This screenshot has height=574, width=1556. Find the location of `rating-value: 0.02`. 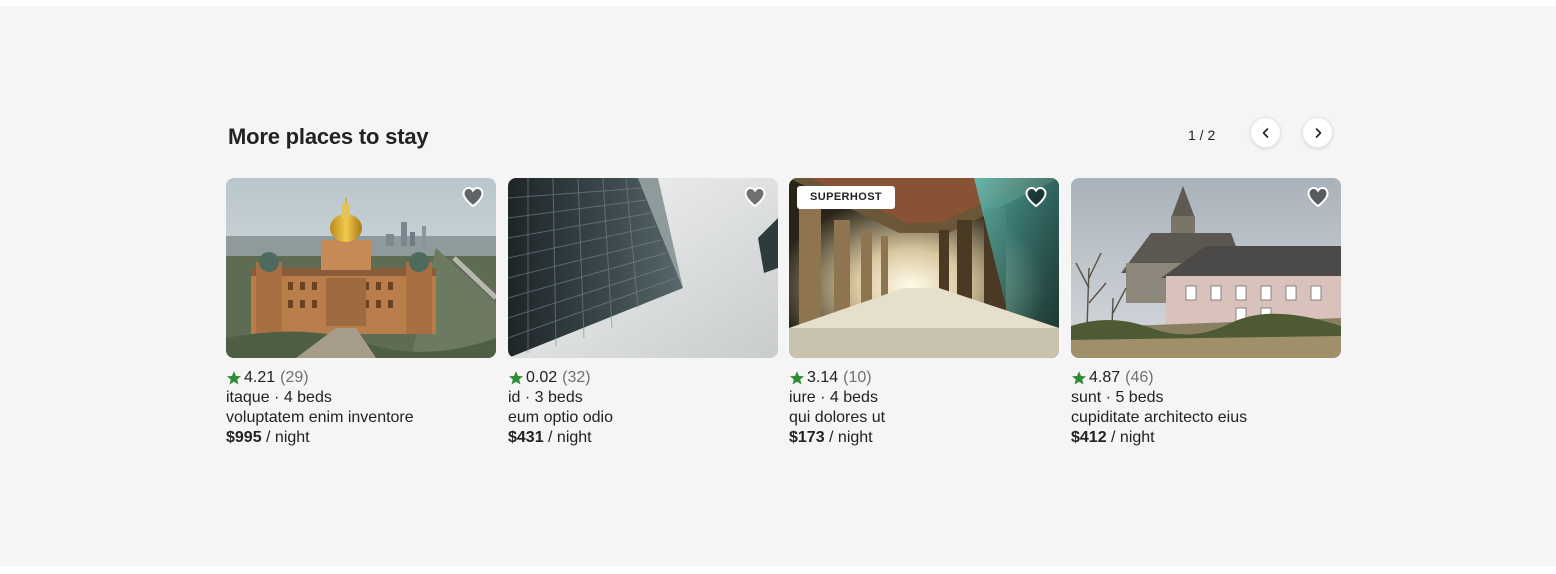

rating-value: 0.02 is located at coordinates (542, 377).